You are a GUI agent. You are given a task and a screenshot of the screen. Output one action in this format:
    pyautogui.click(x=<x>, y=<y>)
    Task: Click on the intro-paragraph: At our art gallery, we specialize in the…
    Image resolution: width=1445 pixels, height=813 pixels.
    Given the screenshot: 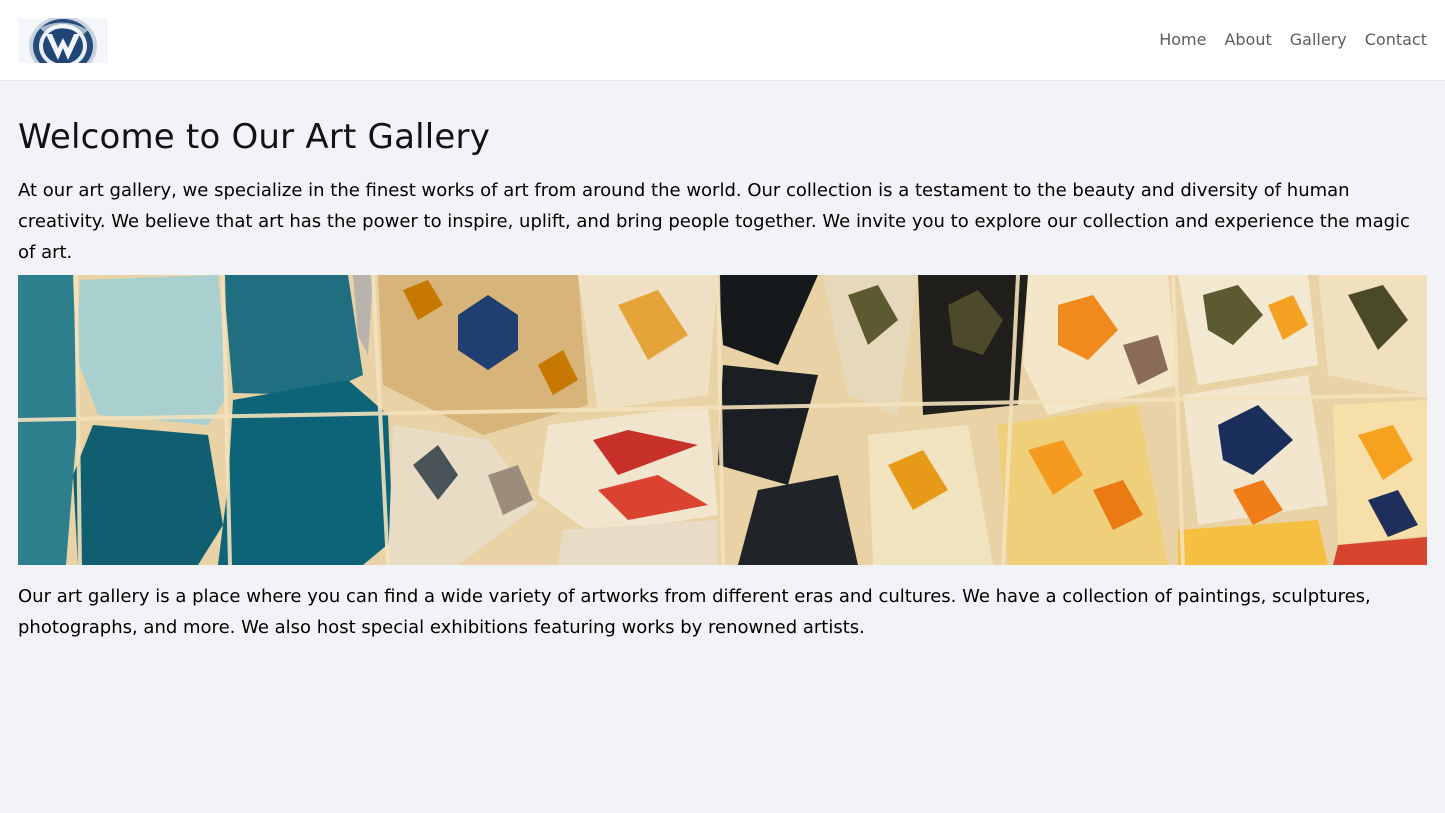 What is the action you would take?
    pyautogui.click(x=714, y=221)
    